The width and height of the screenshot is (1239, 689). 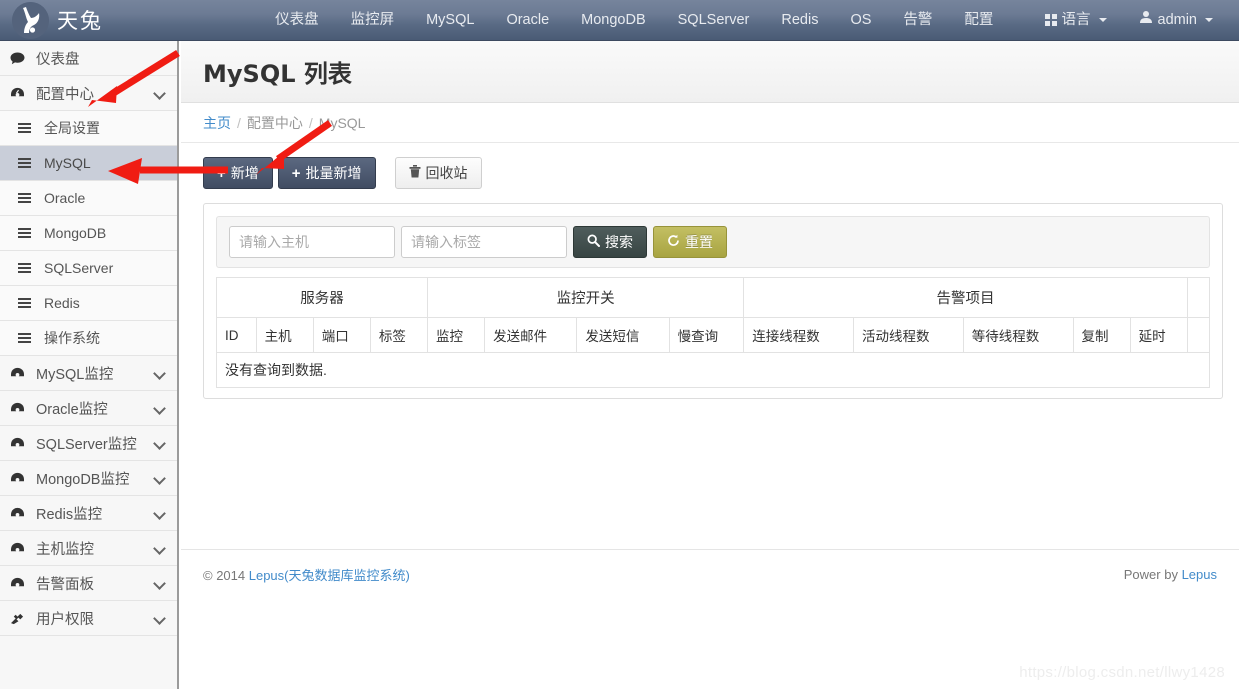 What do you see at coordinates (860, 20) in the screenshot?
I see `nav-item-os: OS` at bounding box center [860, 20].